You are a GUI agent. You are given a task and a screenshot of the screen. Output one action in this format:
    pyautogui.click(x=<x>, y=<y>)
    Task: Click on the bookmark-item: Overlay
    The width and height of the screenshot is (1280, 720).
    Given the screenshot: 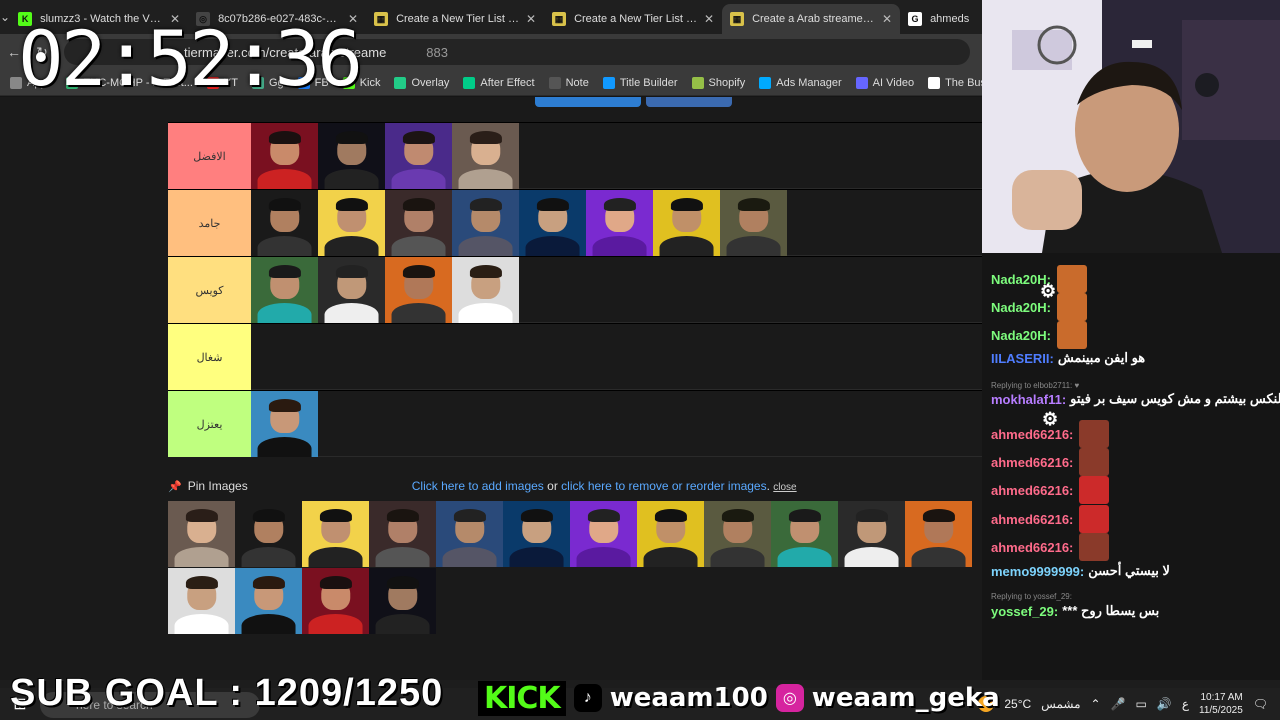 What is the action you would take?
    pyautogui.click(x=421, y=82)
    